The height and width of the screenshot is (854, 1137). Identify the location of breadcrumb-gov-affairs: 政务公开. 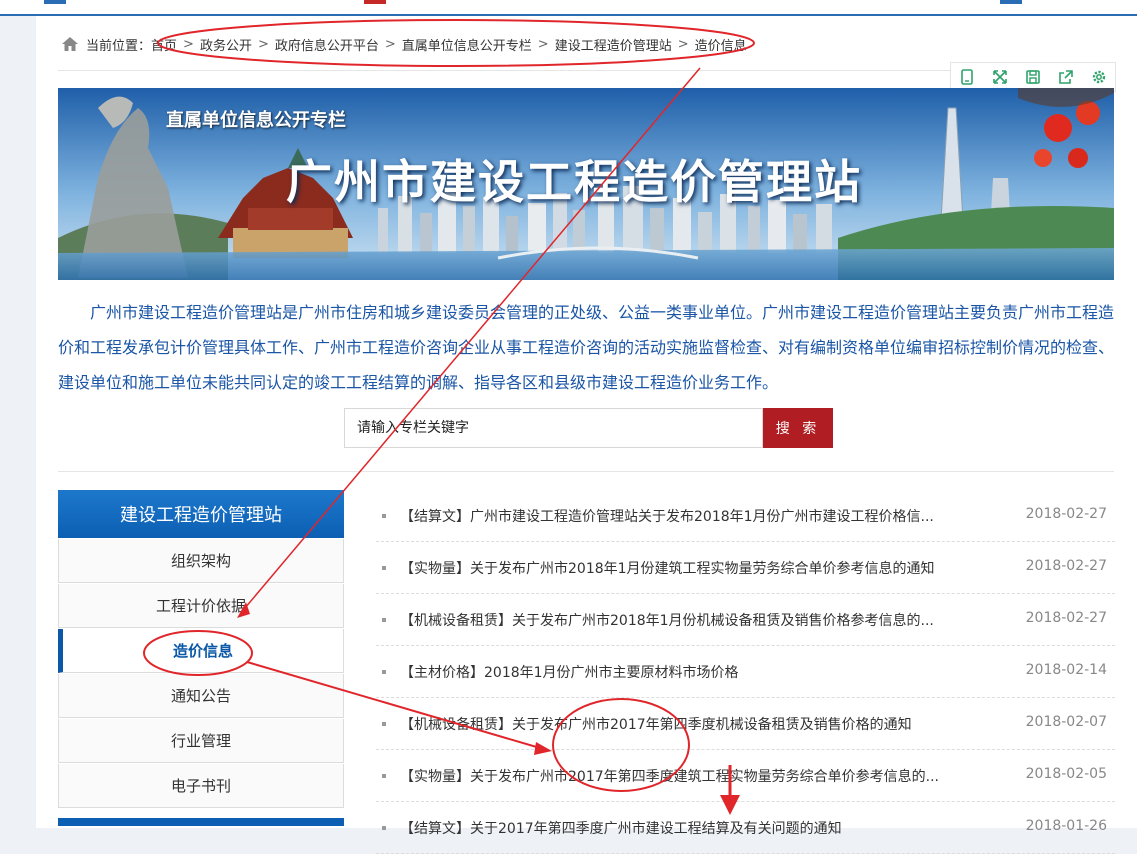
(226, 44).